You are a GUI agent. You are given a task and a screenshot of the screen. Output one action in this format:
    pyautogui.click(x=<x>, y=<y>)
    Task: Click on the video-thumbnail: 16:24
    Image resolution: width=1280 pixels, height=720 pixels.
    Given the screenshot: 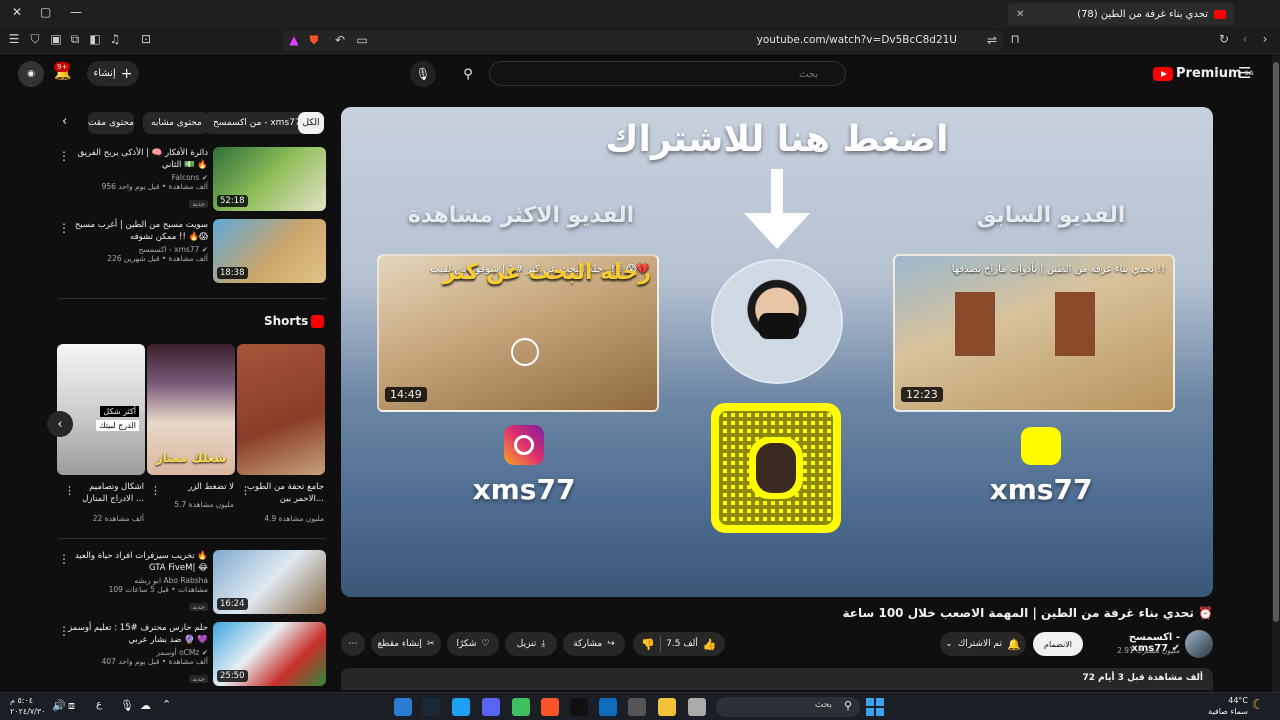 What is the action you would take?
    pyautogui.click(x=269, y=582)
    